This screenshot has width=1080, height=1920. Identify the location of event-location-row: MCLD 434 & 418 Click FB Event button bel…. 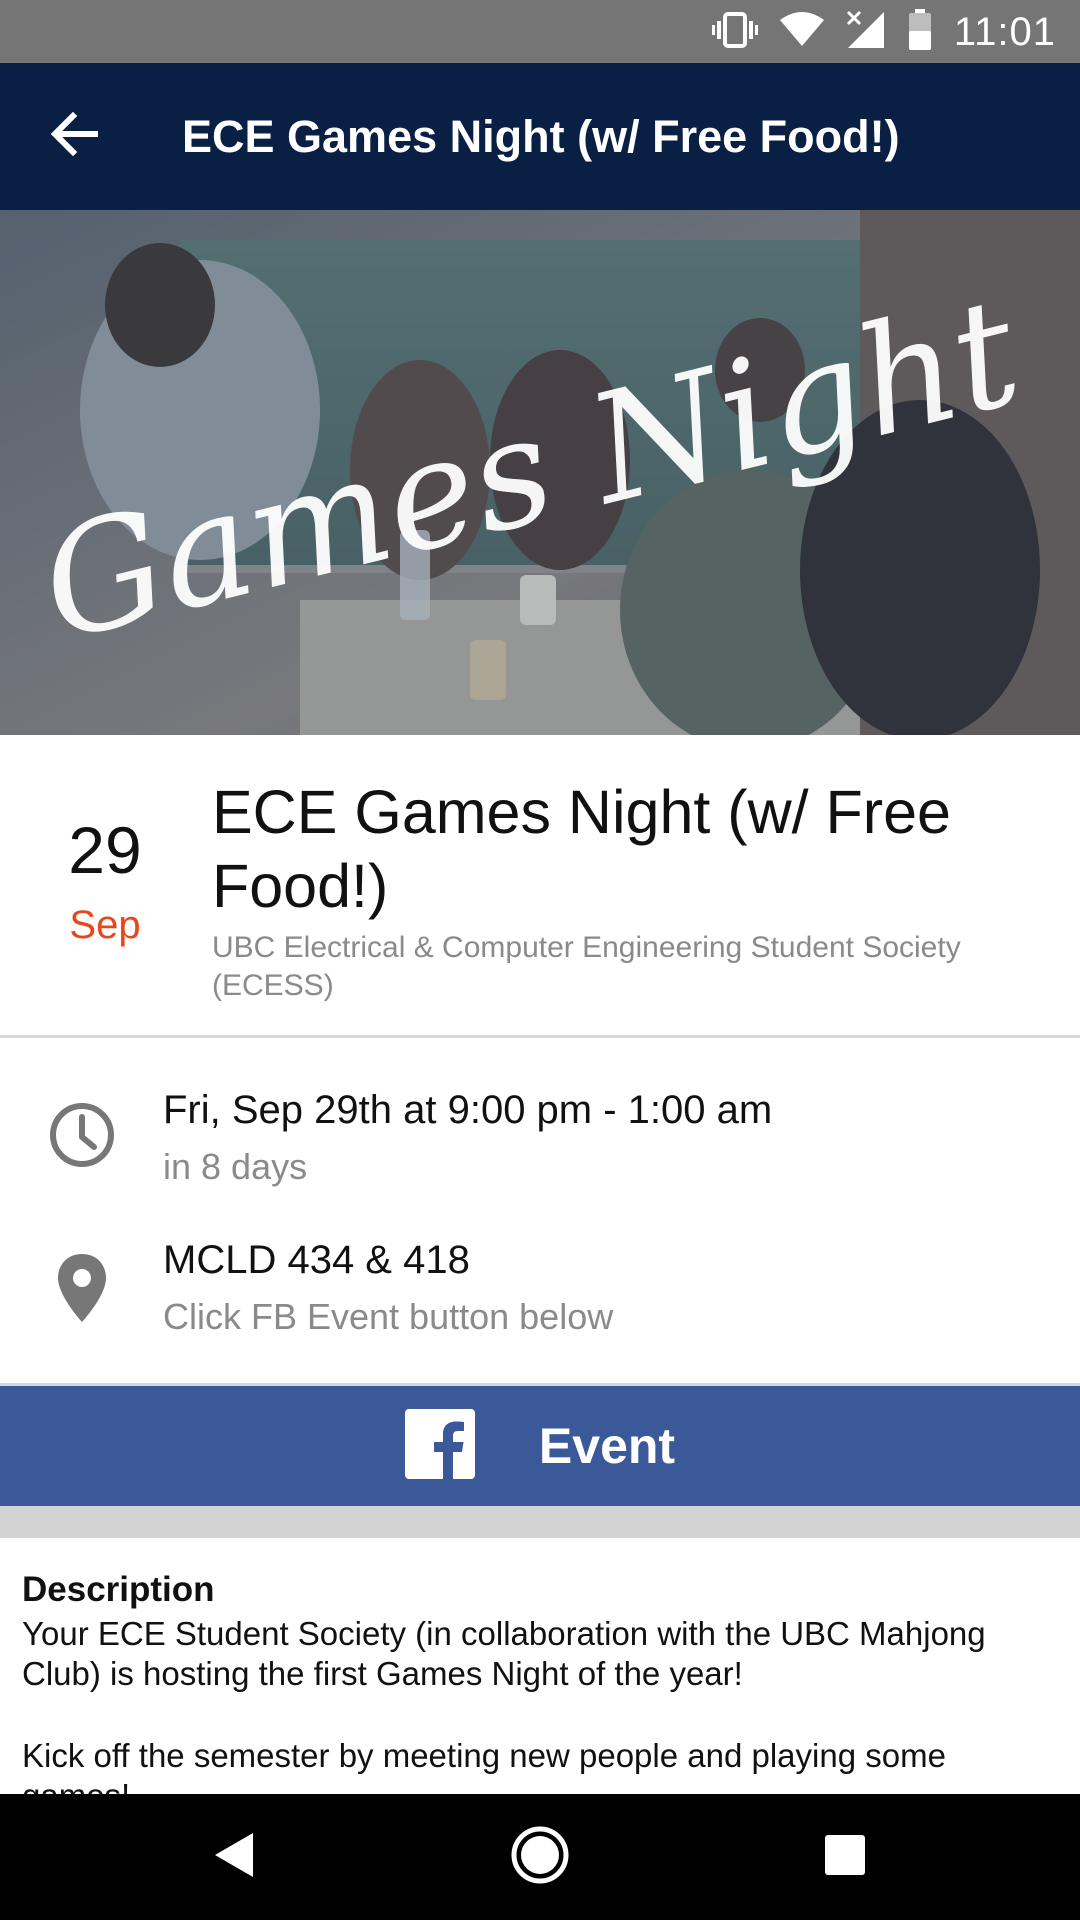
(540, 1295).